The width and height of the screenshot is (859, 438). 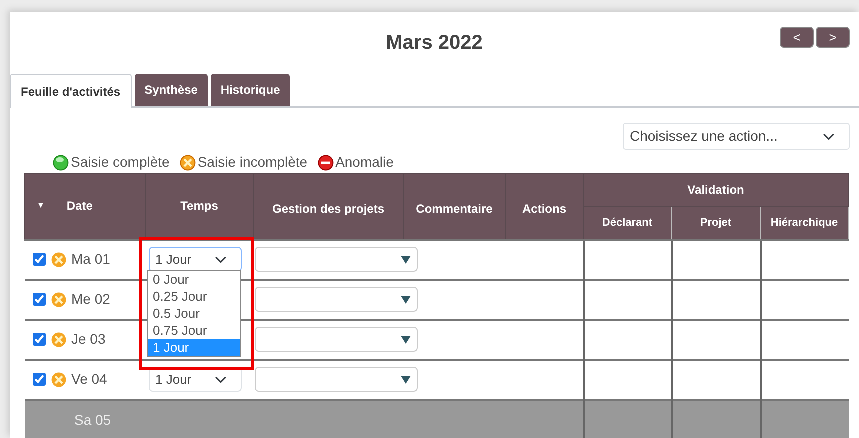 I want to click on column-group-header: Validation, so click(x=716, y=190).